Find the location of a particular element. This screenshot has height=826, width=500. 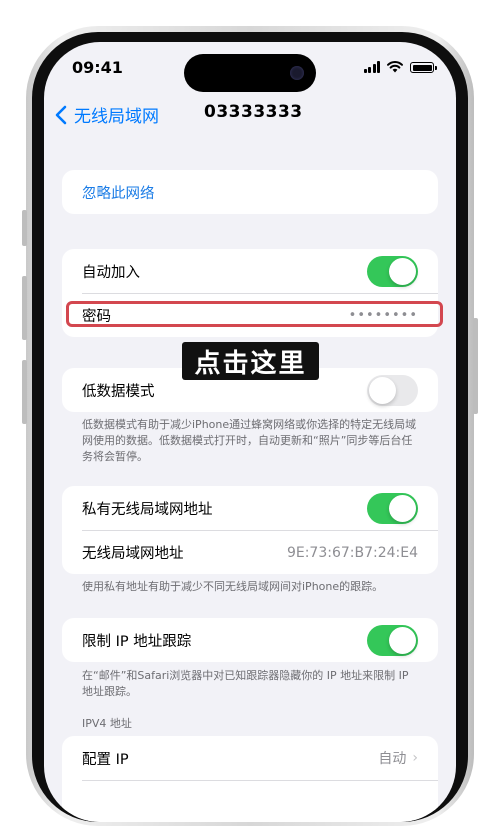

front-camera-icon is located at coordinates (297, 73).